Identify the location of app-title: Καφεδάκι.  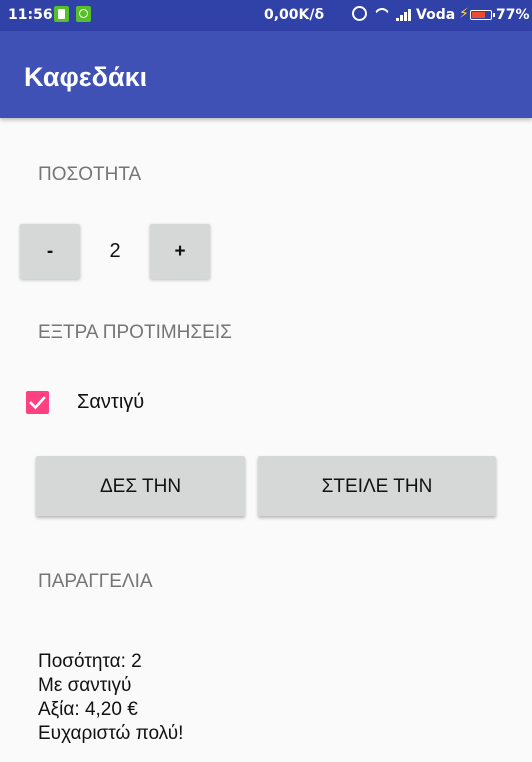
(86, 77).